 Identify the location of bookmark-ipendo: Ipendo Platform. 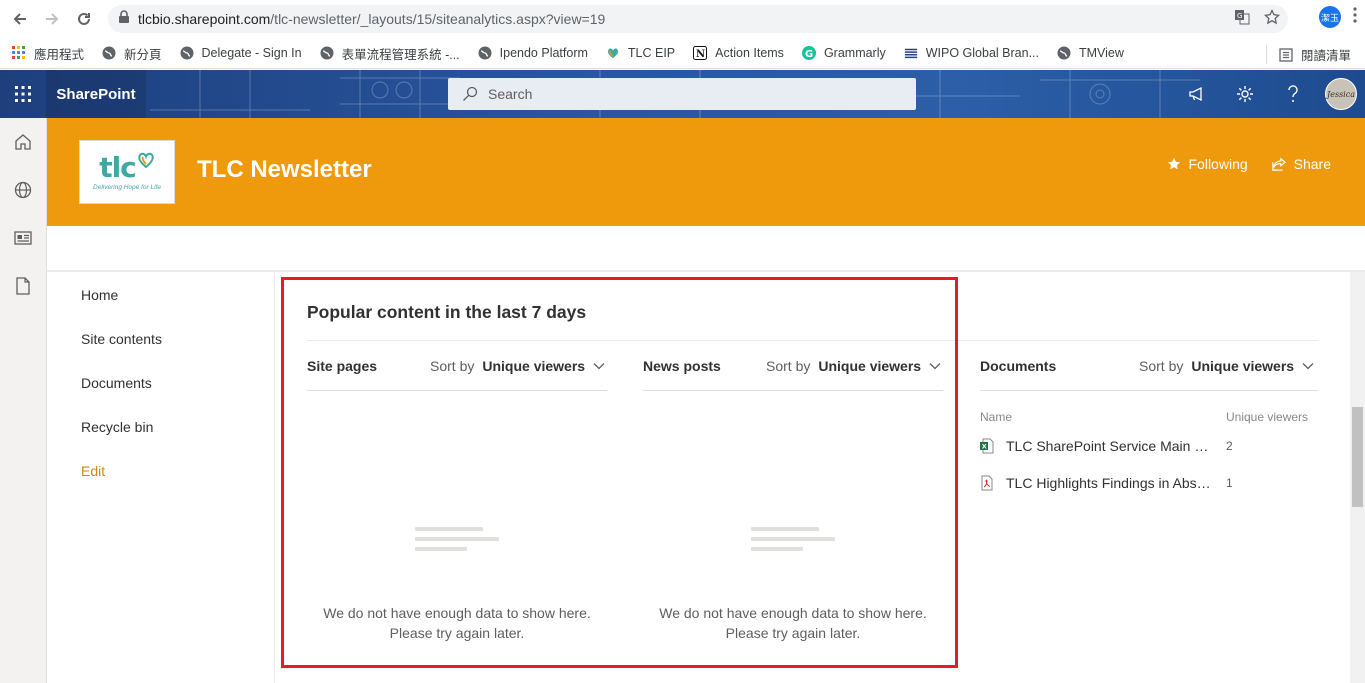
(533, 53).